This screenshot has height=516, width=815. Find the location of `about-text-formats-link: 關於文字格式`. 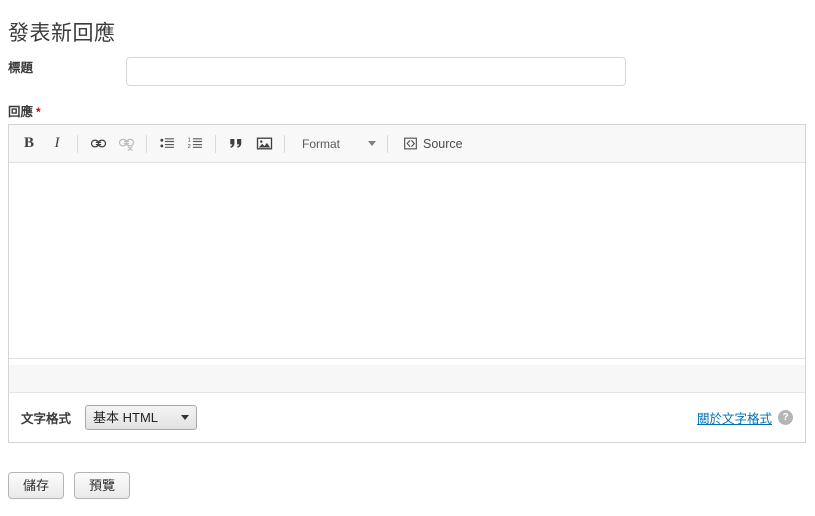

about-text-formats-link: 關於文字格式 is located at coordinates (734, 417).